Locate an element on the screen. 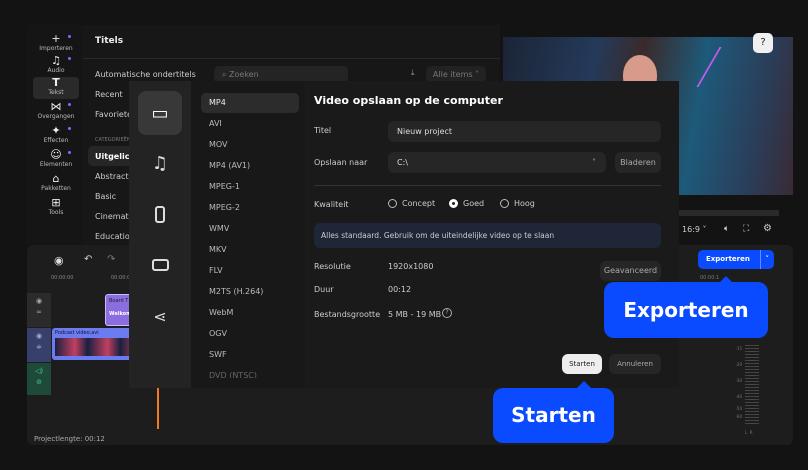  resolution-value: 1920x1080 is located at coordinates (411, 266).